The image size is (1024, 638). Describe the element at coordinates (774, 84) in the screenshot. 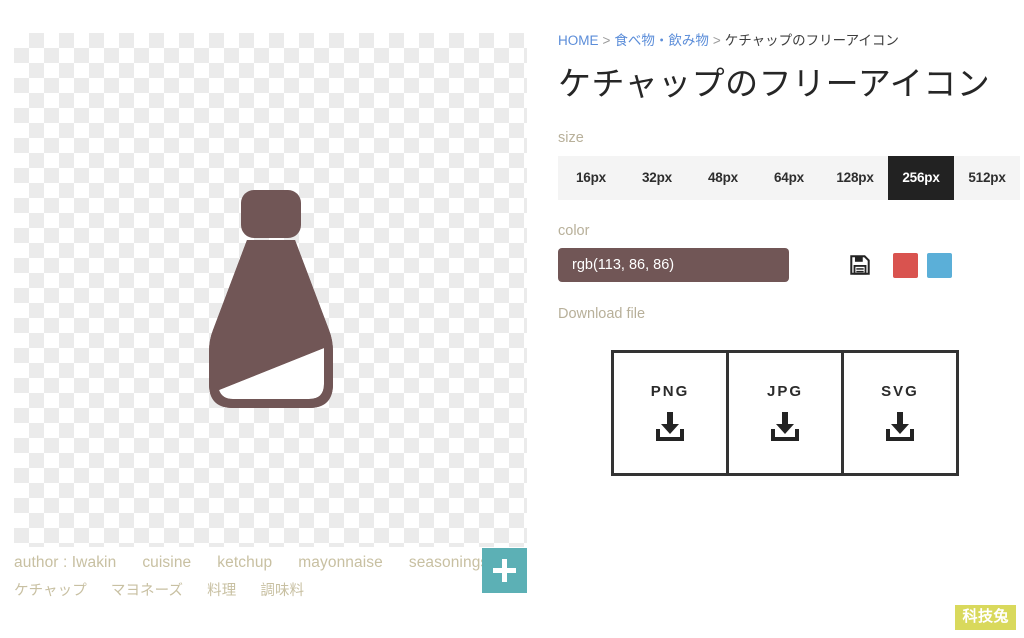

I see `page-title: ケチャップのフリーアイコン` at that location.